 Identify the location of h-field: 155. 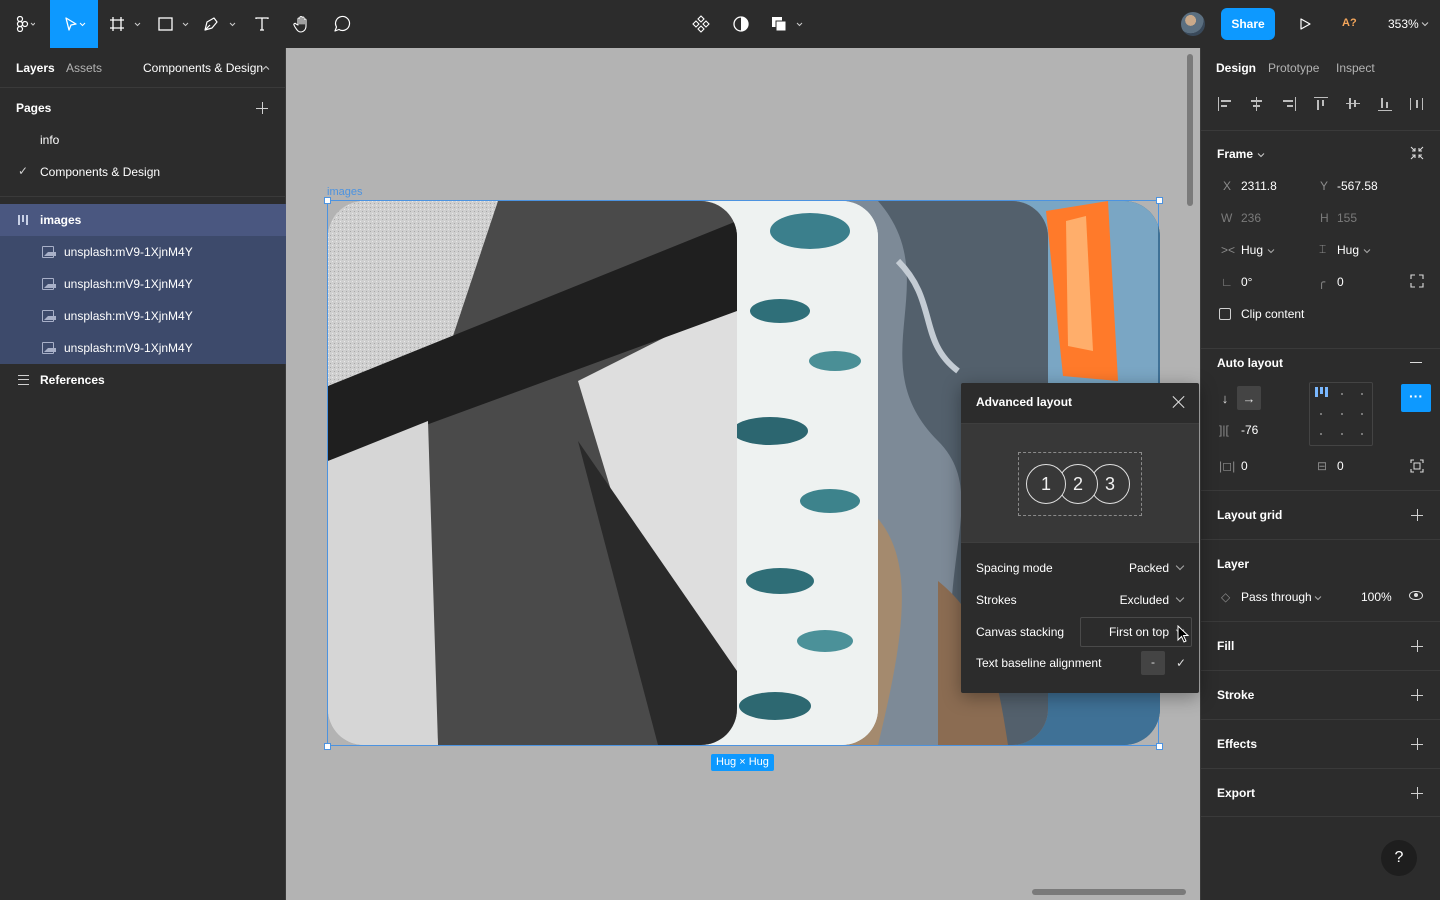
(1347, 218).